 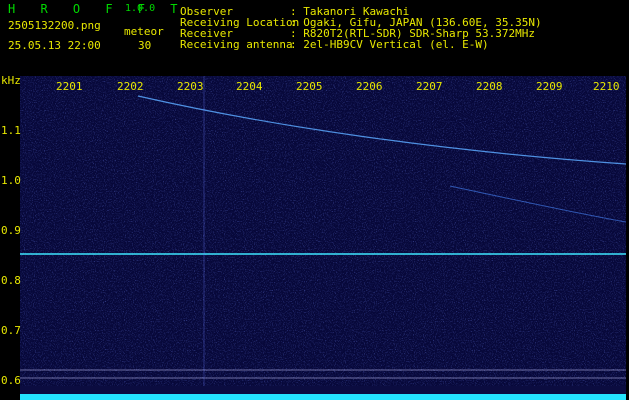 I want to click on y-tick: 0.9, so click(x=11, y=230).